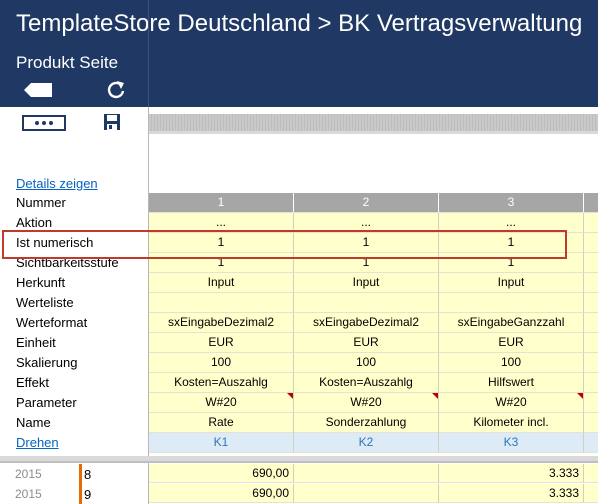  Describe the element at coordinates (44, 123) in the screenshot. I see `more-icon` at that location.